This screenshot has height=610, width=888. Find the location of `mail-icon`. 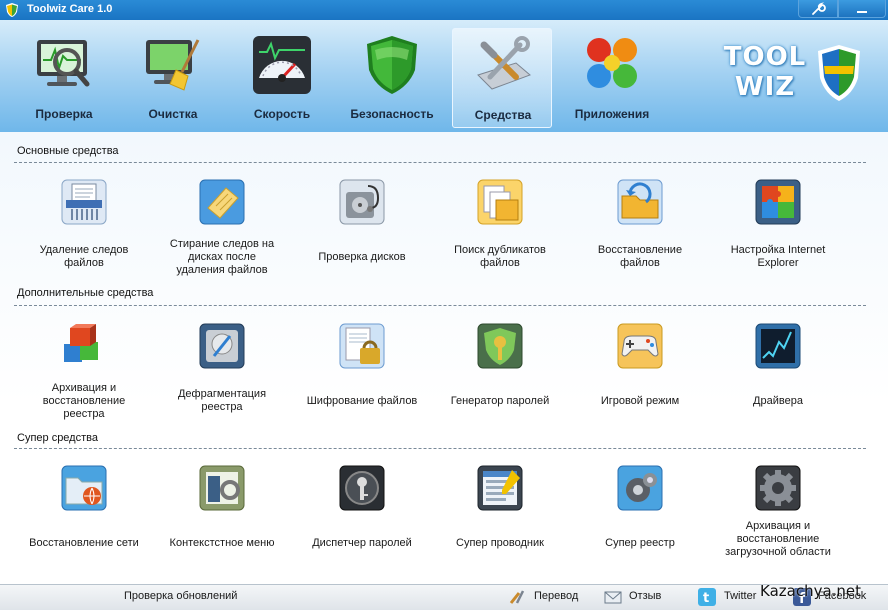

mail-icon is located at coordinates (613, 597).